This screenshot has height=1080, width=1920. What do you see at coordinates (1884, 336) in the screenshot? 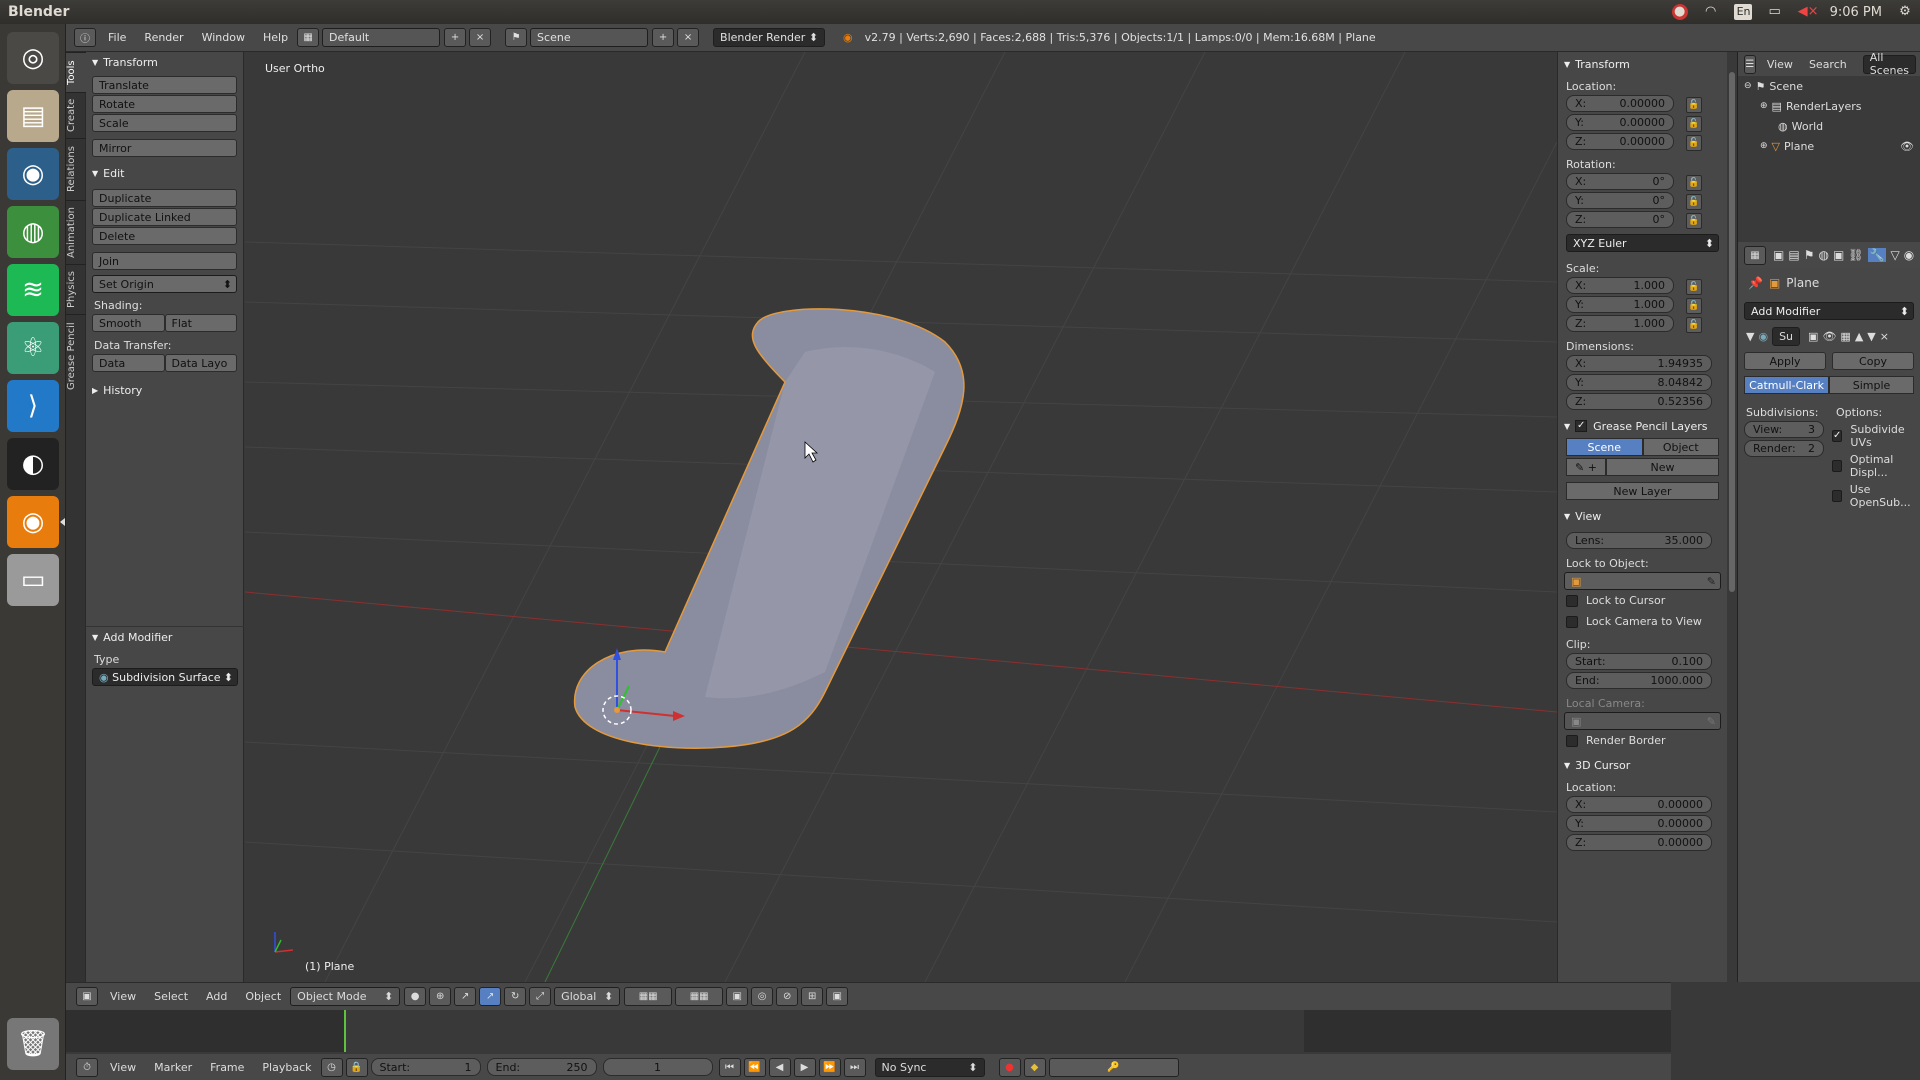
I see `remove-modifier-icon: ×` at bounding box center [1884, 336].